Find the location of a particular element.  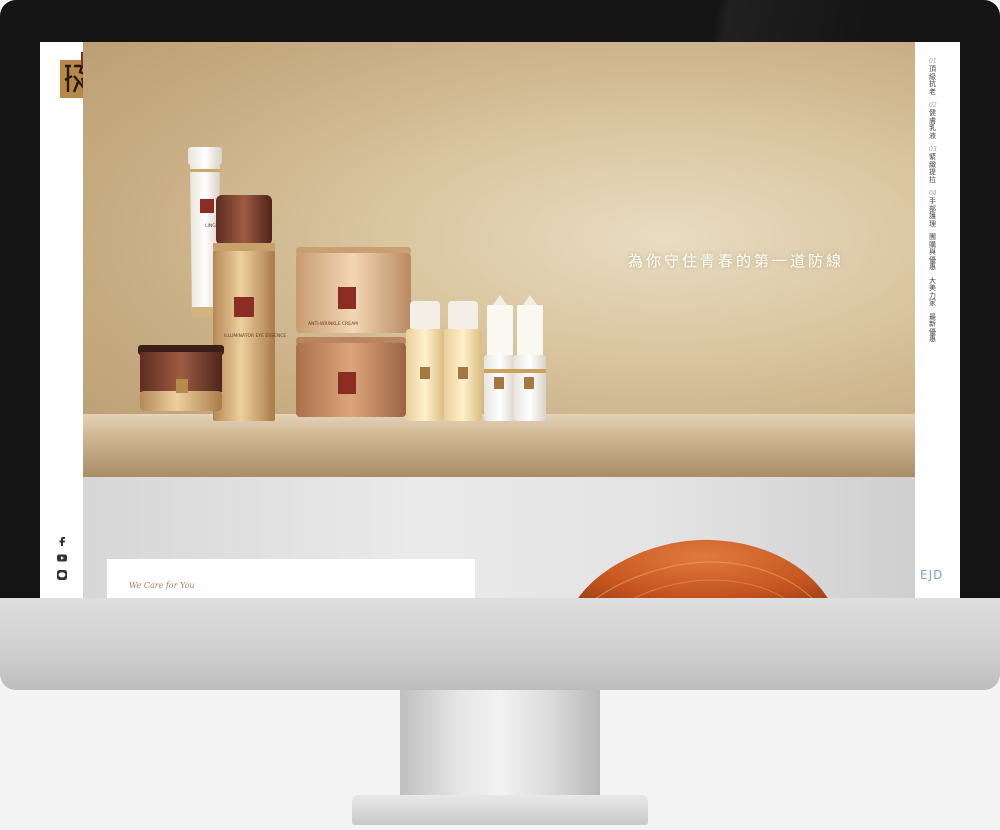

eye-essence-bottle: ILLUMINATOR EYE ESSENCE is located at coordinates (249, 308).